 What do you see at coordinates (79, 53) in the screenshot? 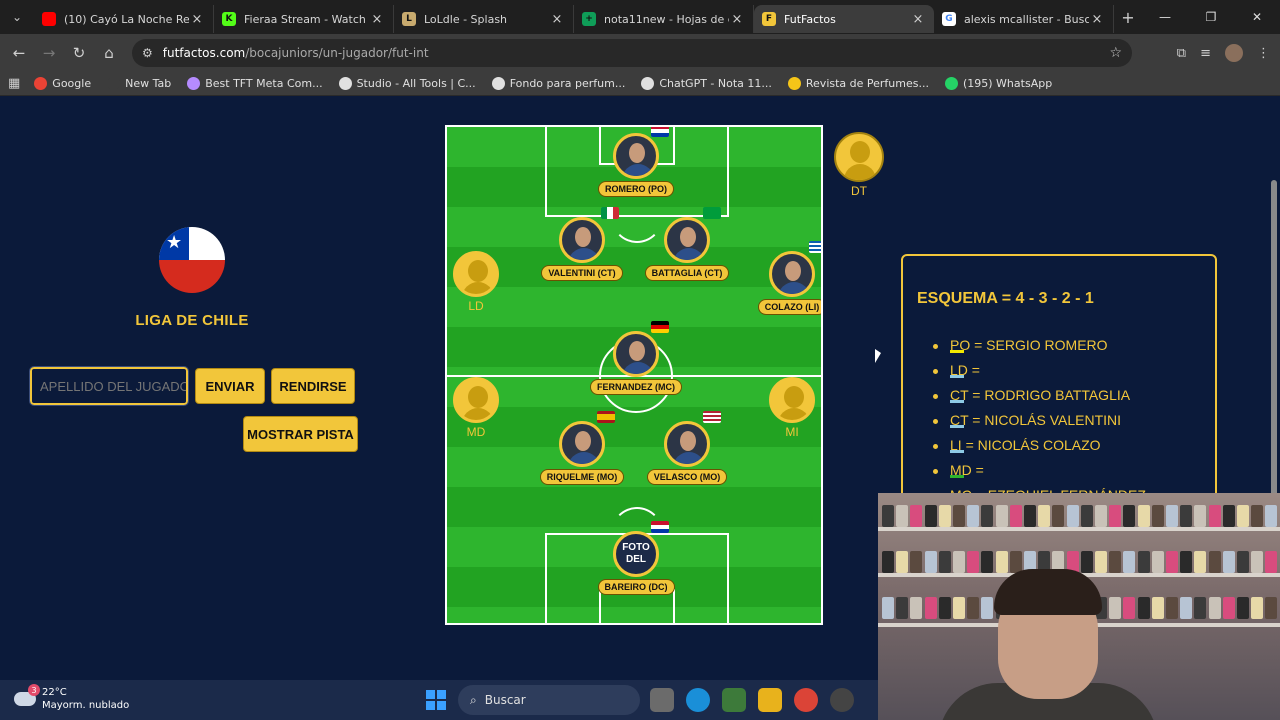
I see `reload-icon: ↻` at bounding box center [79, 53].